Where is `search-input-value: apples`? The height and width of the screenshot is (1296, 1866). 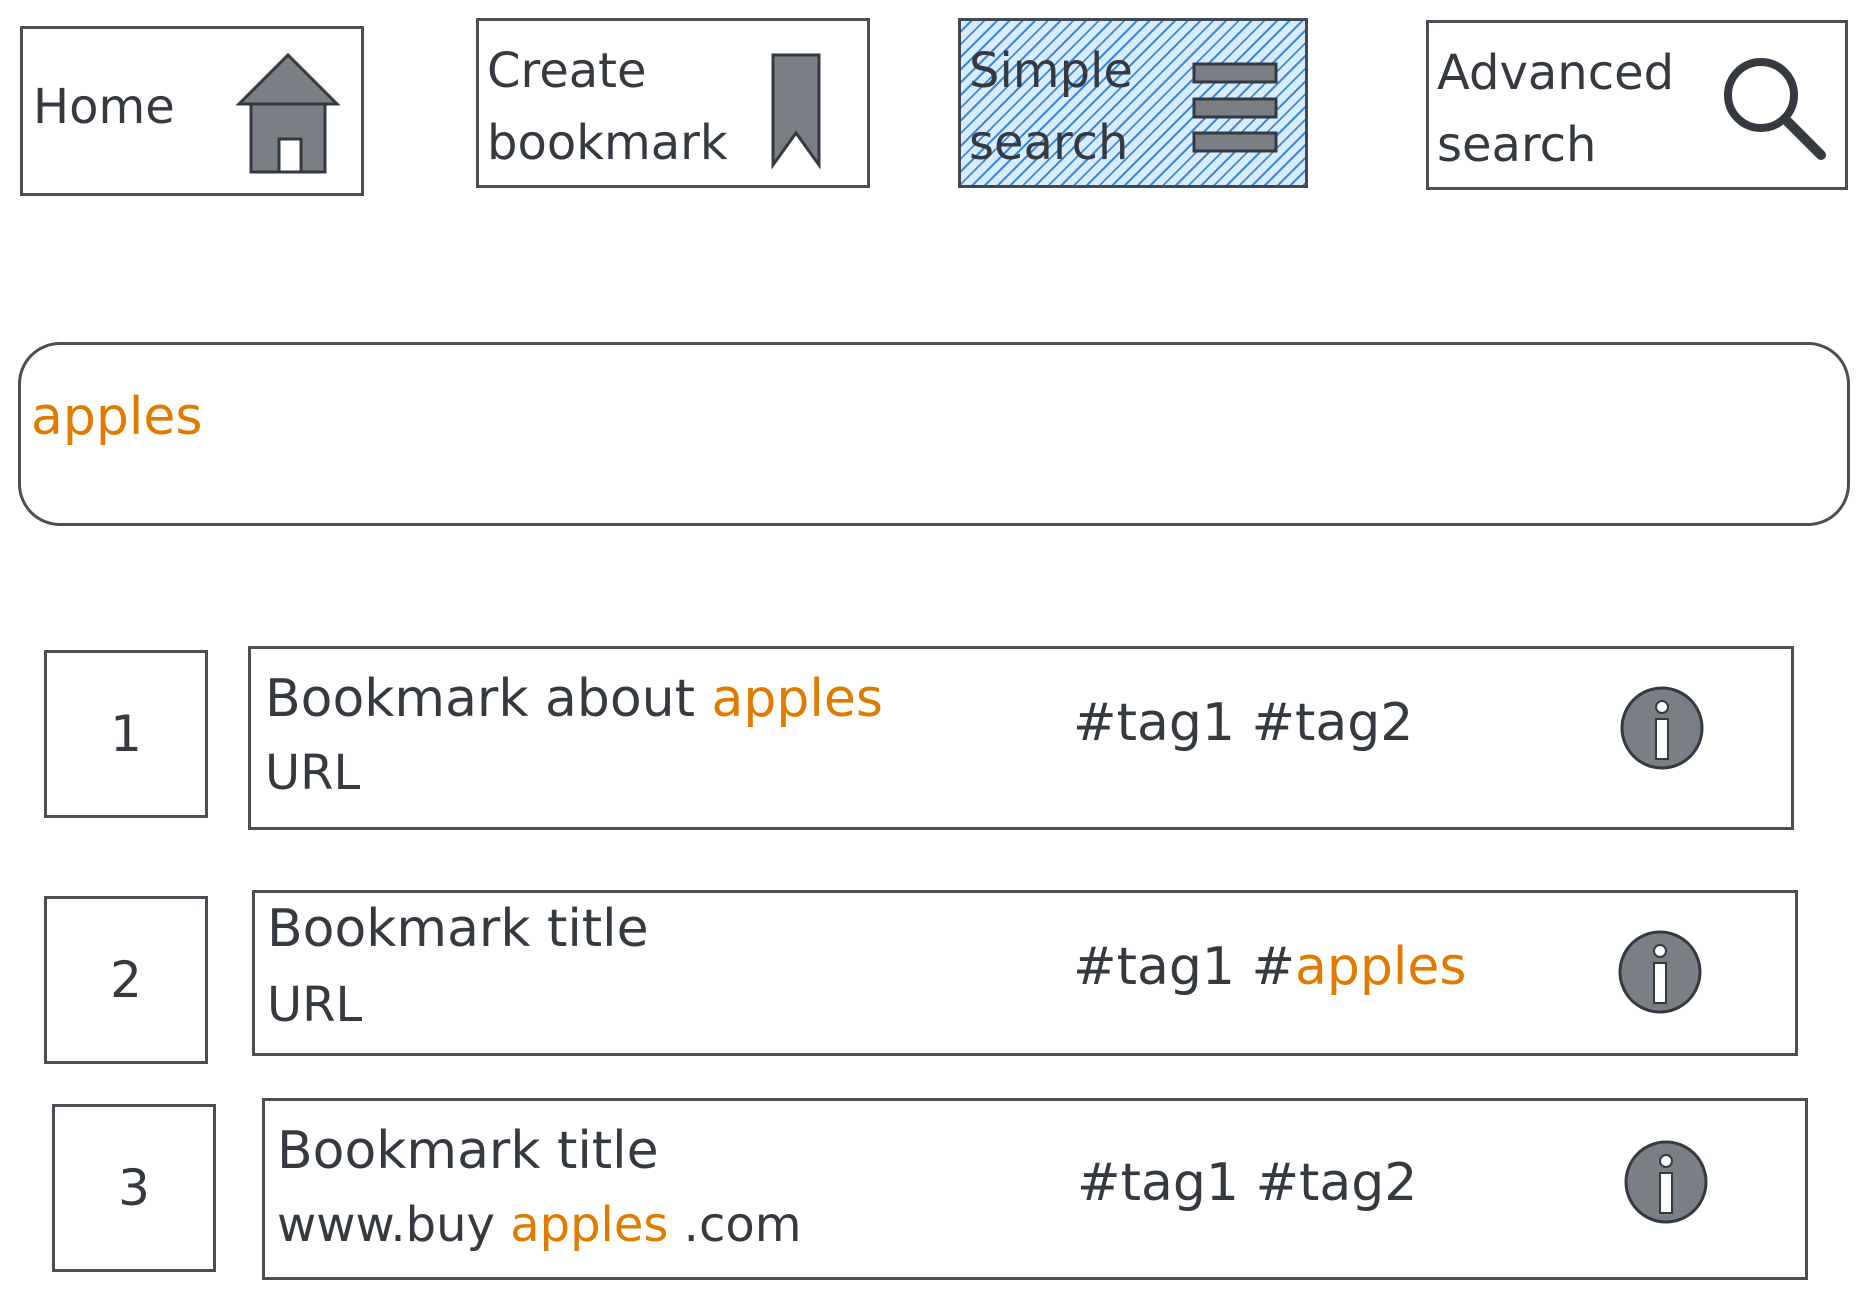
search-input-value: apples is located at coordinates (117, 417).